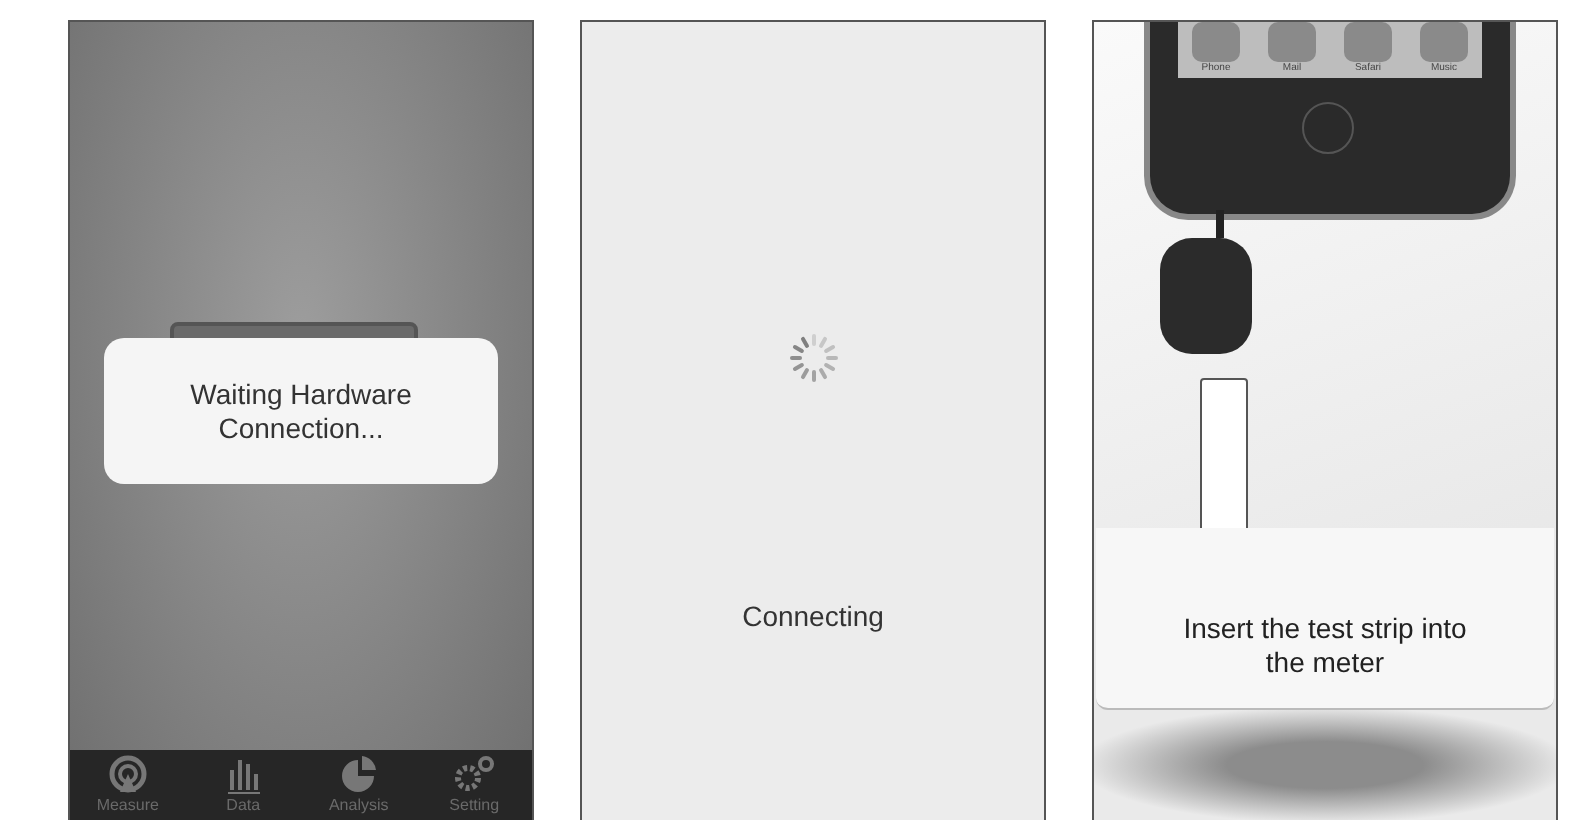 This screenshot has width=1572, height=820. I want to click on settings-icon, so click(474, 774).